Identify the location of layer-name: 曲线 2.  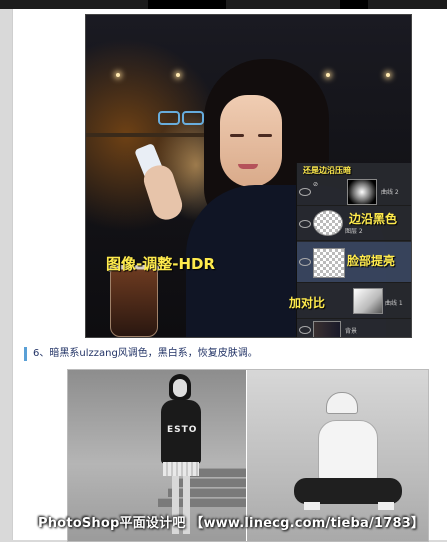
(390, 192).